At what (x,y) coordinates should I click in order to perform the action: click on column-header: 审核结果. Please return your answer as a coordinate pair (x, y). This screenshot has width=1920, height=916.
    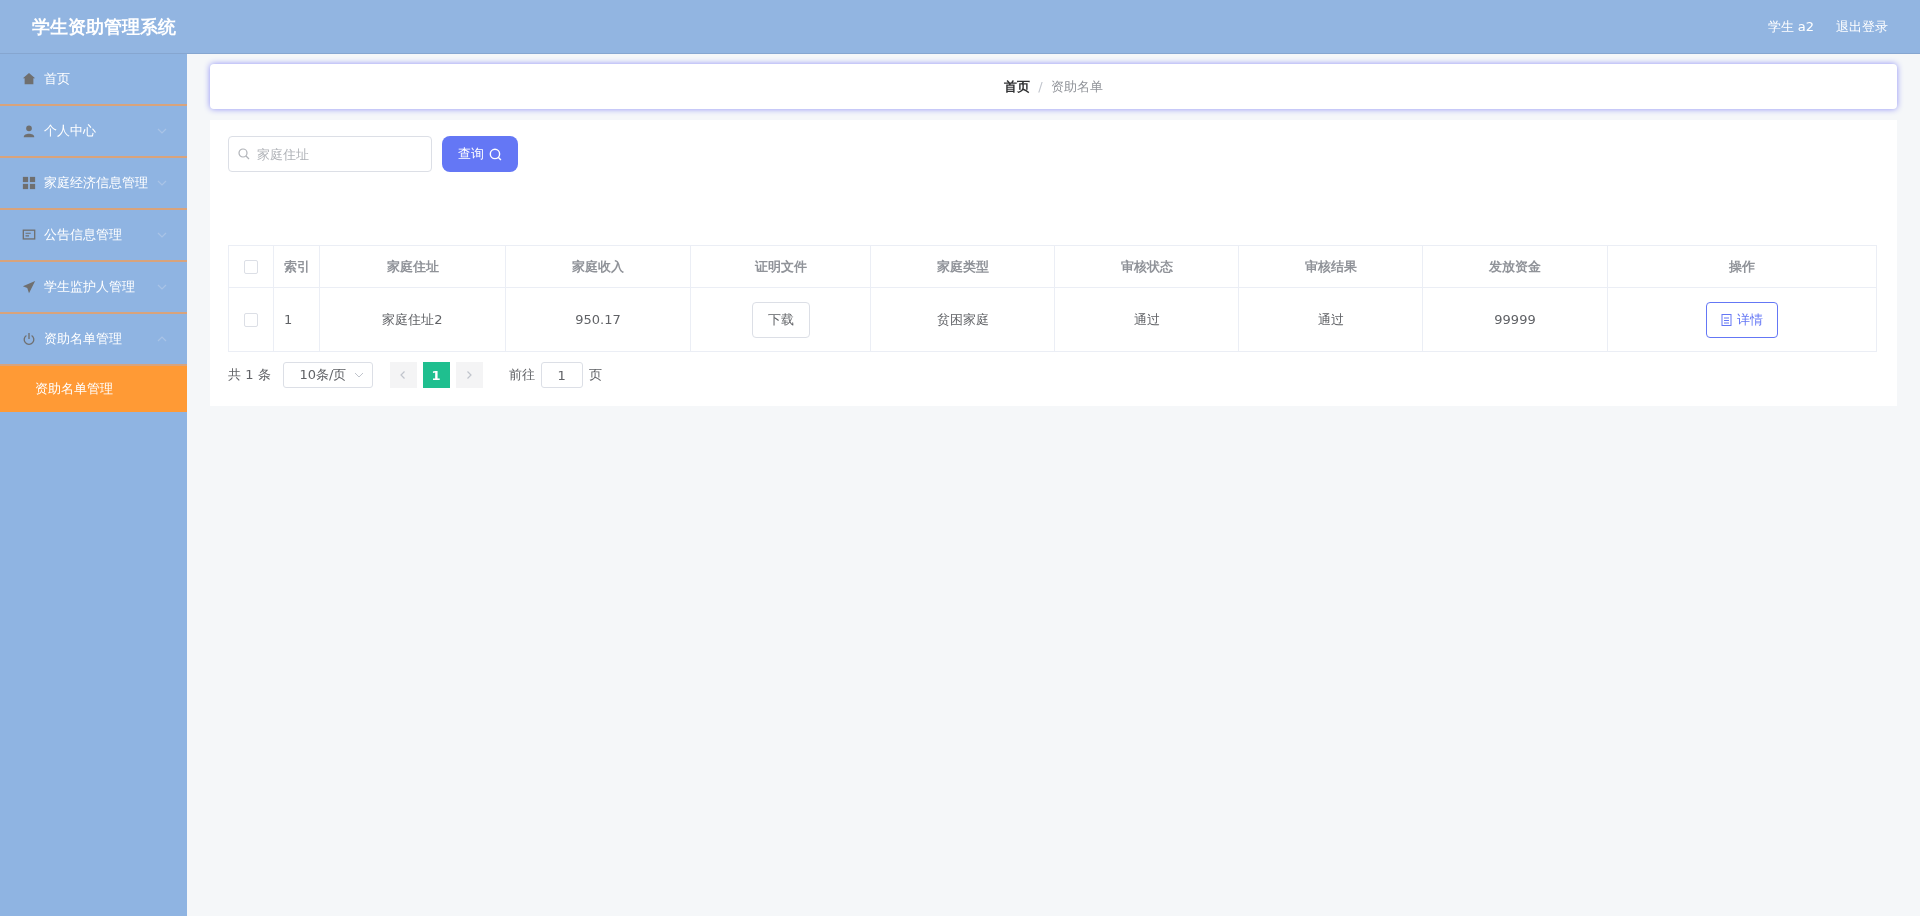
    Looking at the image, I should click on (1330, 266).